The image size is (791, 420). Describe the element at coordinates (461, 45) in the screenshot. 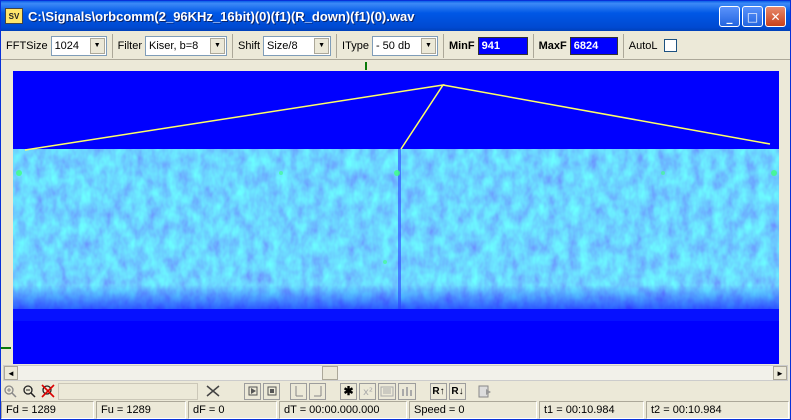

I see `minf-label: MinF` at that location.